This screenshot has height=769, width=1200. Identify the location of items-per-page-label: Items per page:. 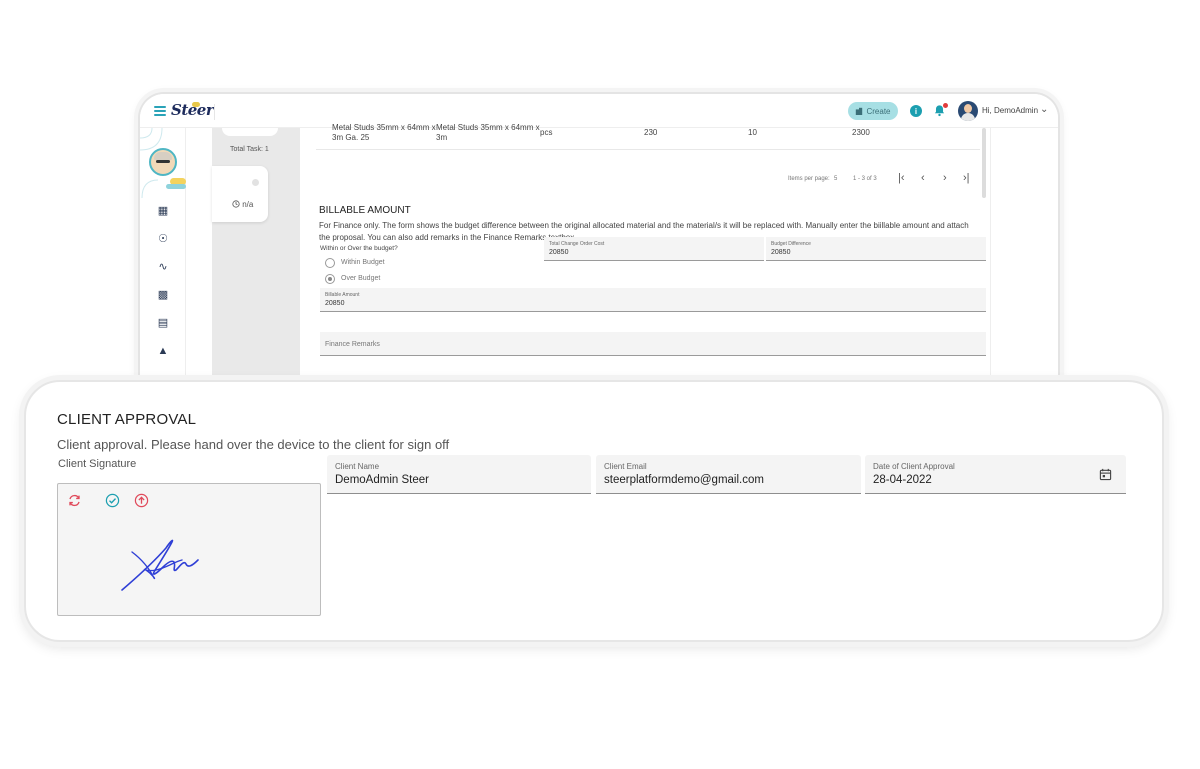
(809, 179).